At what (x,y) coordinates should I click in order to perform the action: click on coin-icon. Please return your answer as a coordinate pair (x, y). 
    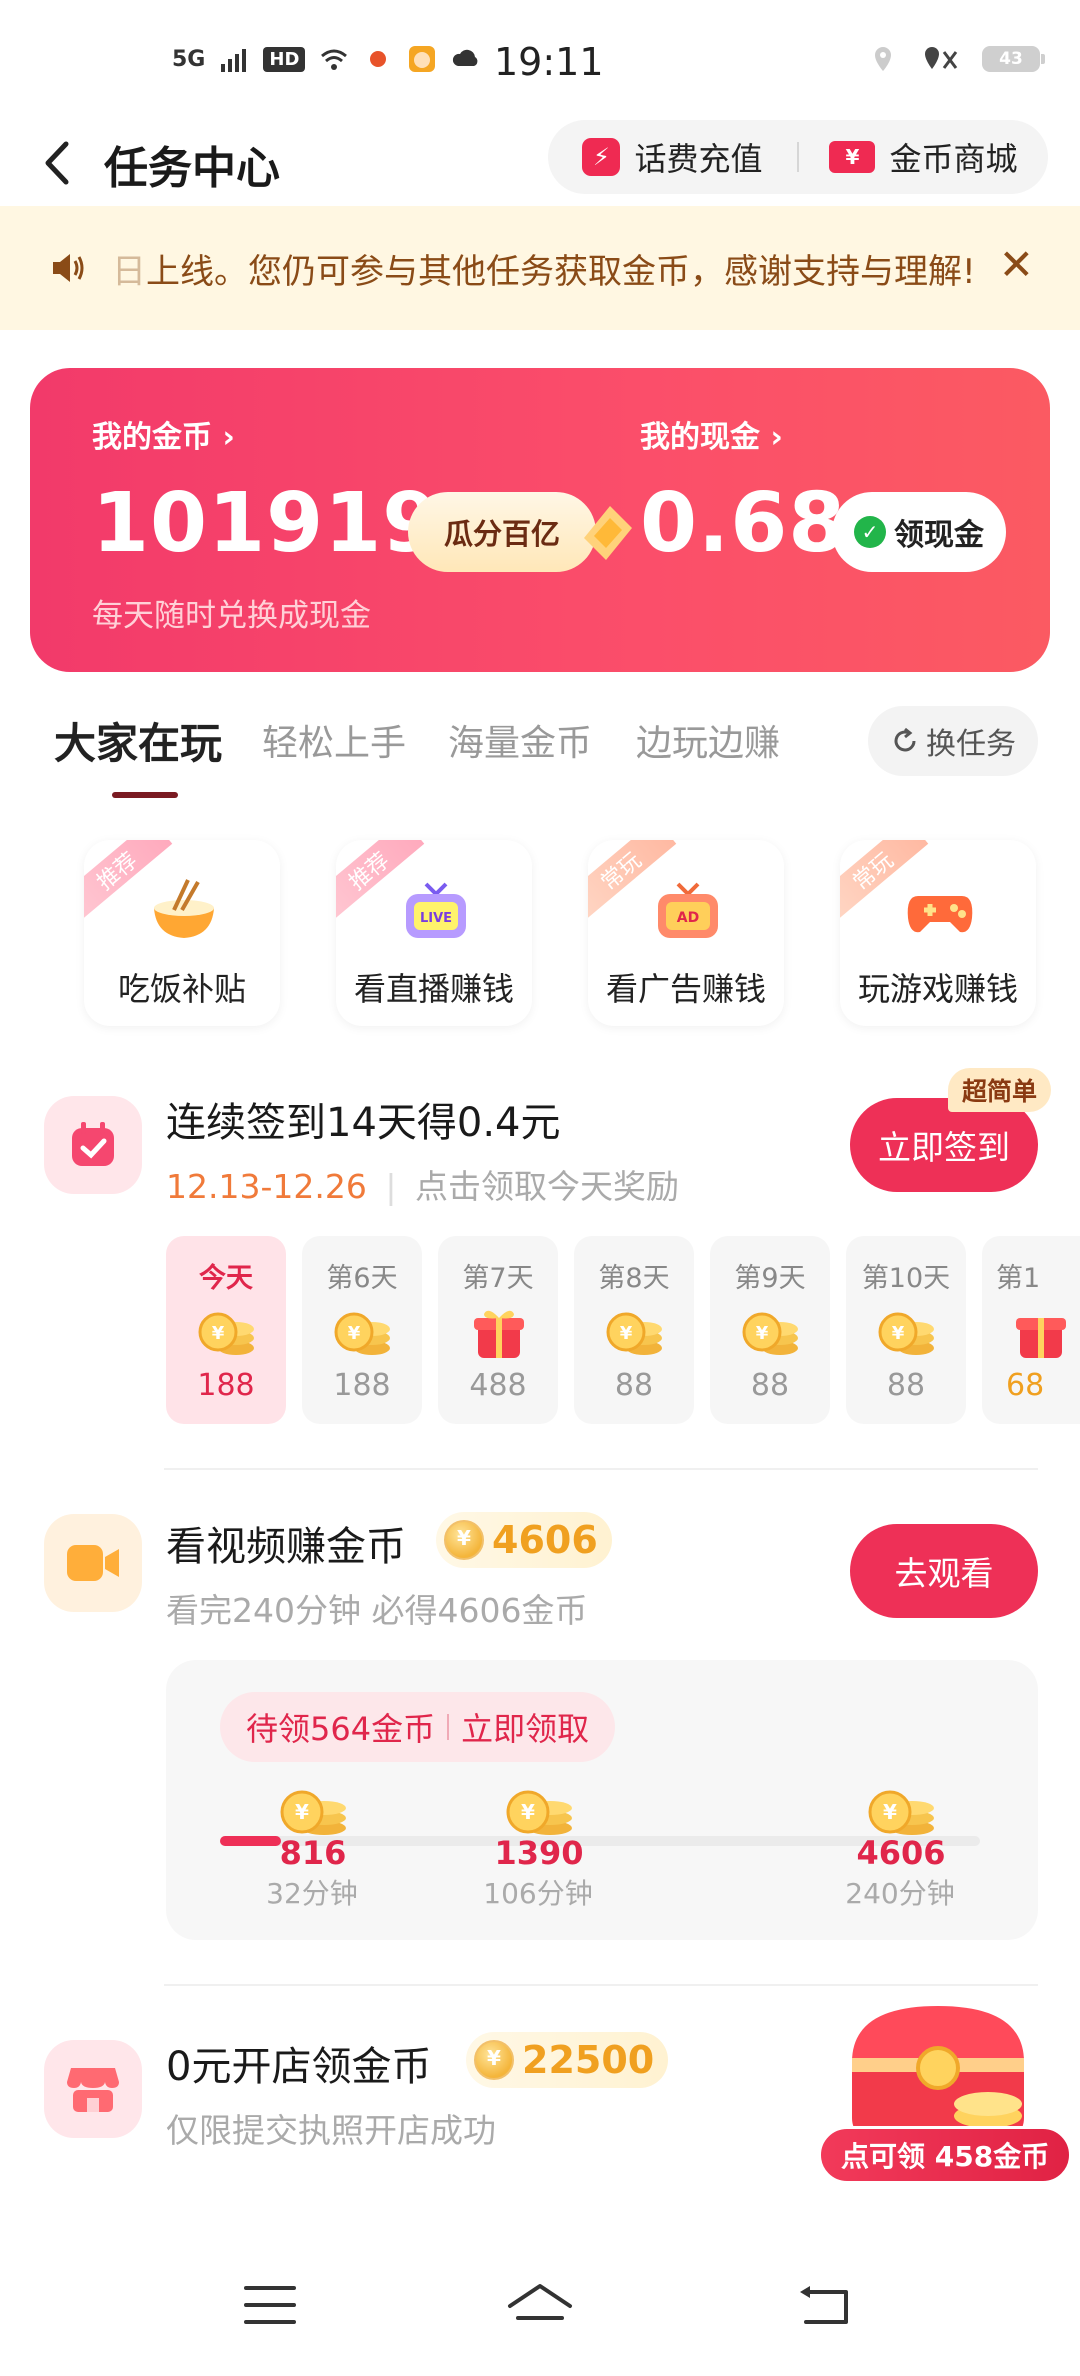
    Looking at the image, I should click on (464, 1540).